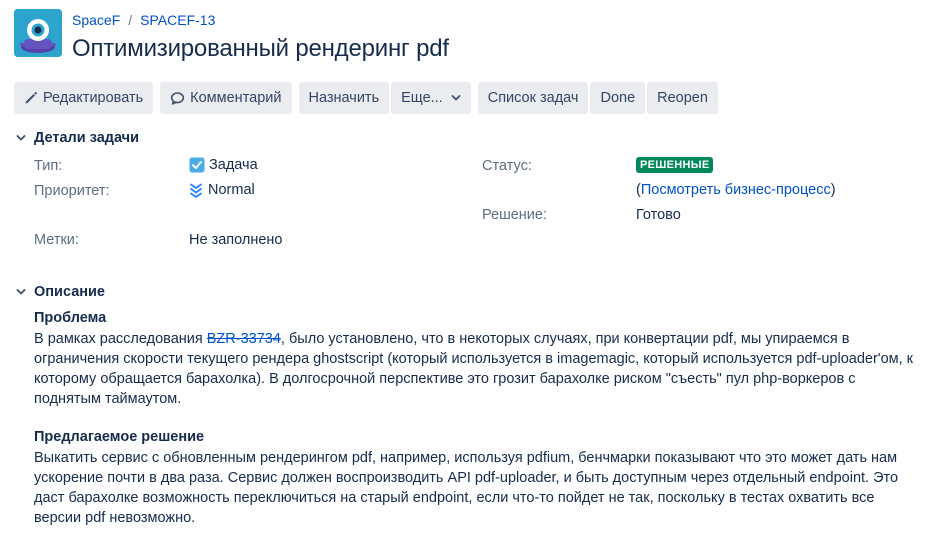 This screenshot has height=547, width=949. What do you see at coordinates (196, 190) in the screenshot?
I see `priority-normal-icon` at bounding box center [196, 190].